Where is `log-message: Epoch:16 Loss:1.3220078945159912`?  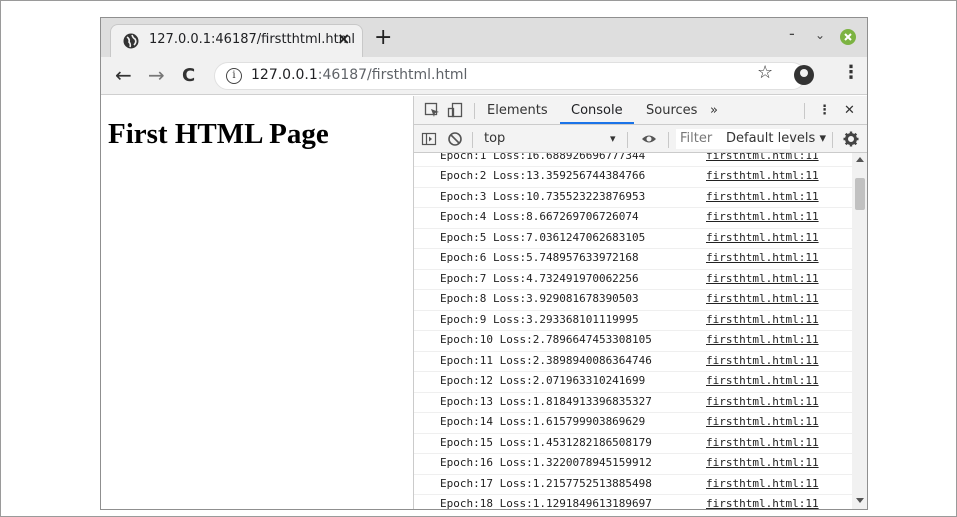
log-message: Epoch:16 Loss:1.3220078945159912 is located at coordinates (546, 462).